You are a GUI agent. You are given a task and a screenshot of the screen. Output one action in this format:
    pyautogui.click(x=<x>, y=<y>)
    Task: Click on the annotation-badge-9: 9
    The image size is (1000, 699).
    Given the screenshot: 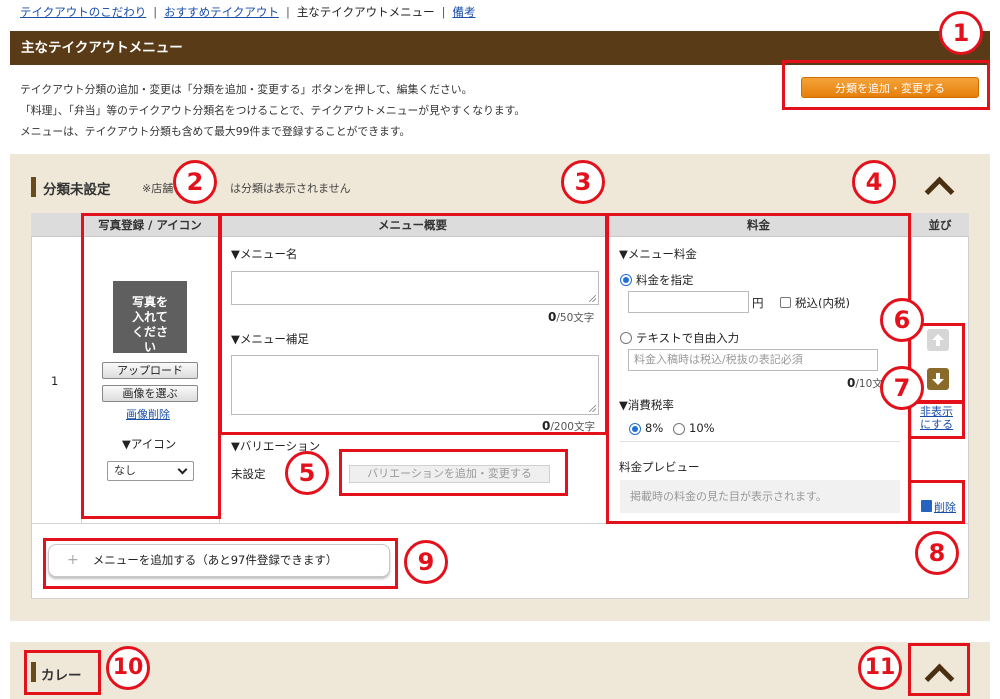 What is the action you would take?
    pyautogui.click(x=426, y=562)
    